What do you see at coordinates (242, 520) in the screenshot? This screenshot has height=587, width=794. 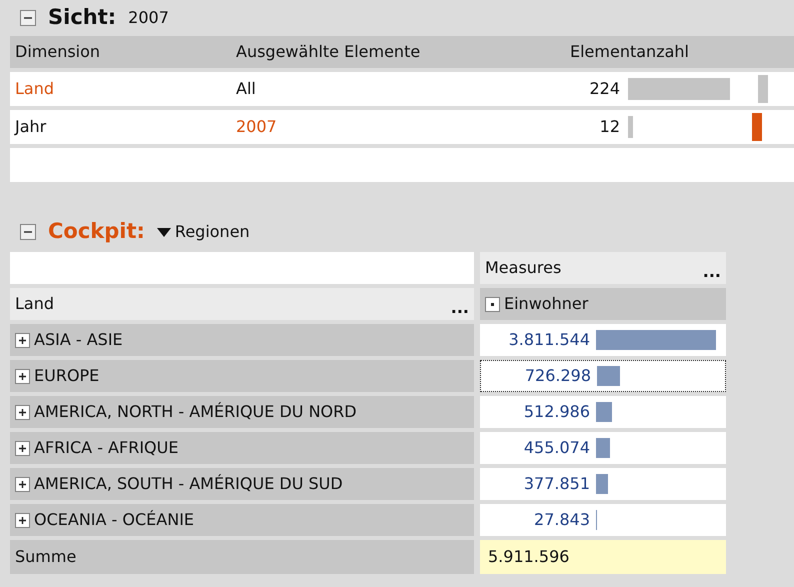 I see `row-label-cell: OCEANIA - OCÉANIE` at bounding box center [242, 520].